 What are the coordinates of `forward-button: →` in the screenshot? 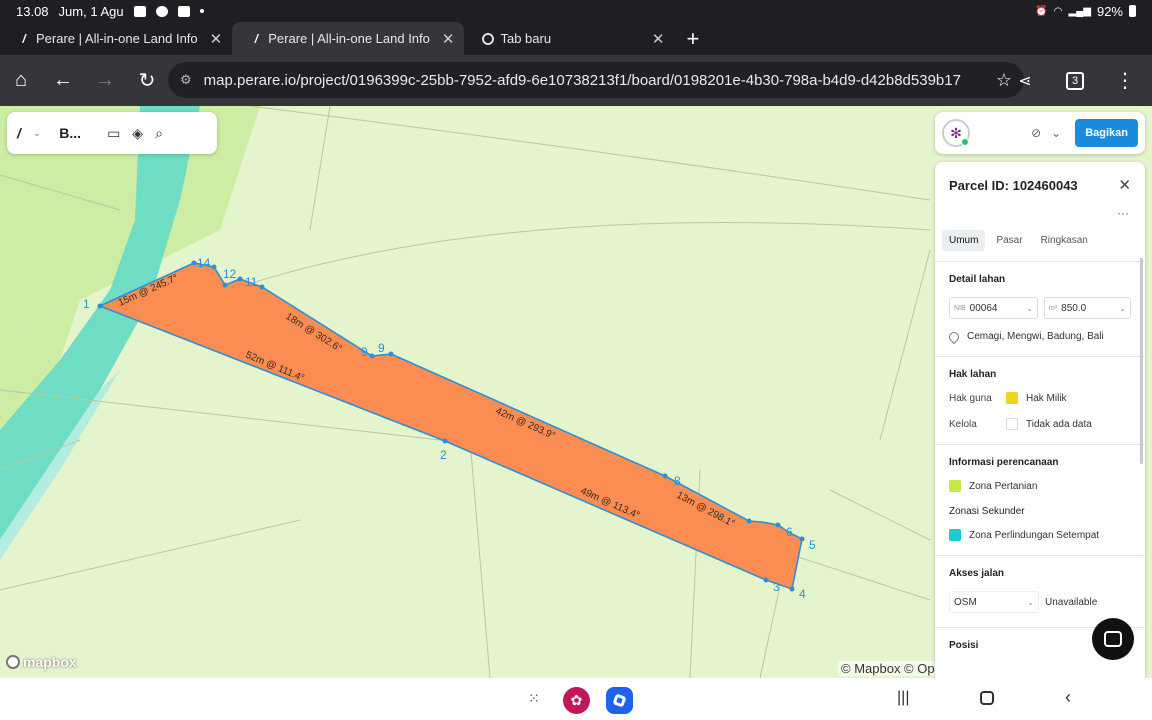 It's located at (105, 81).